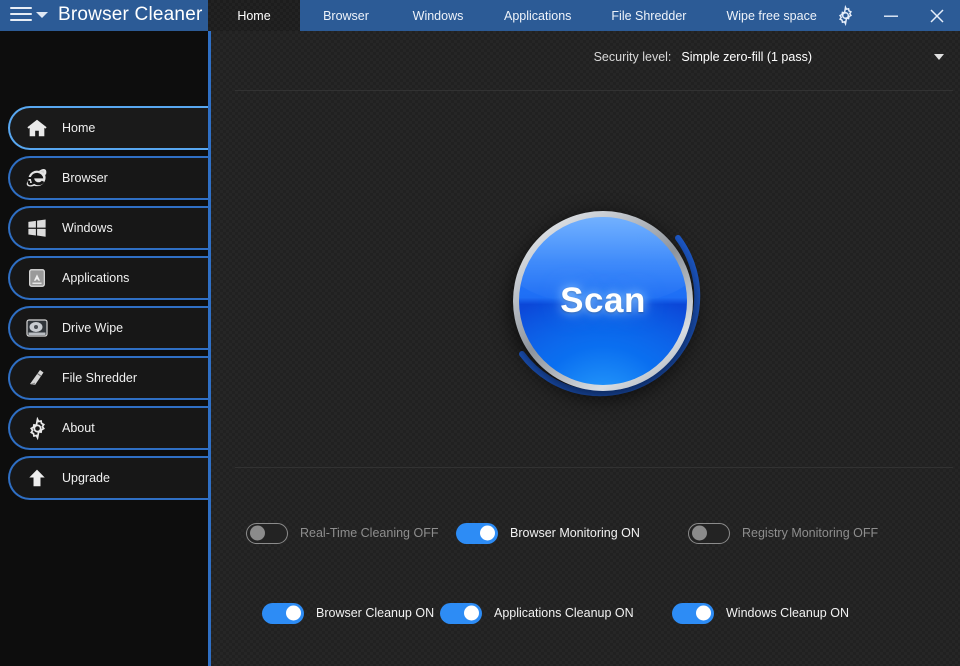 Image resolution: width=960 pixels, height=666 pixels. I want to click on hard-drive-icon, so click(37, 328).